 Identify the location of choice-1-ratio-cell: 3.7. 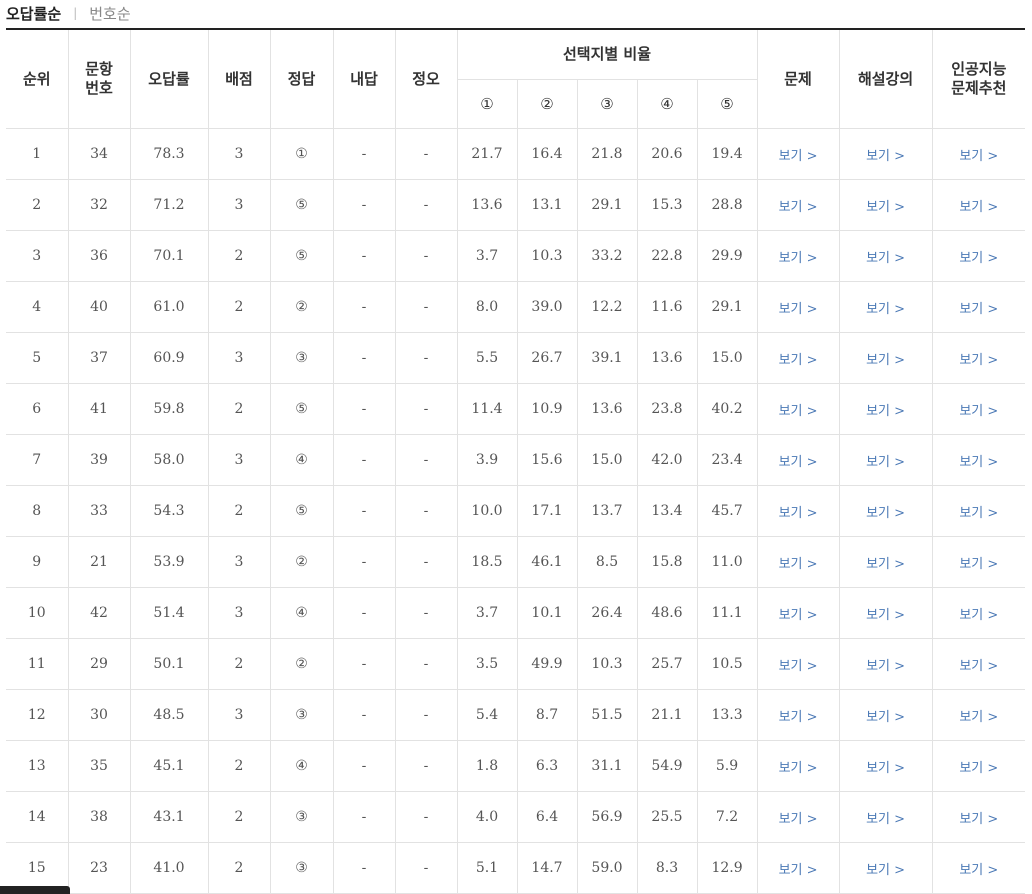
(487, 613).